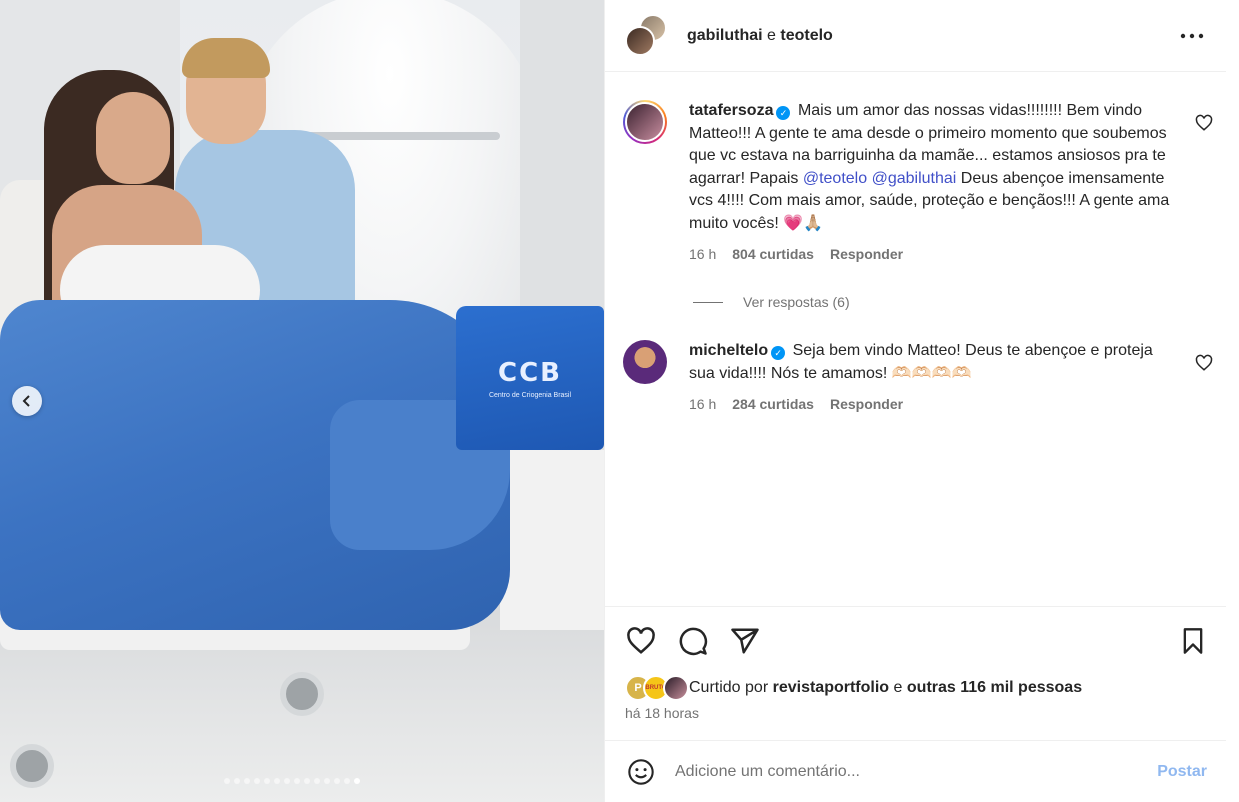 This screenshot has width=1239, height=802. I want to click on add-comment-bar: Postar, so click(916, 771).